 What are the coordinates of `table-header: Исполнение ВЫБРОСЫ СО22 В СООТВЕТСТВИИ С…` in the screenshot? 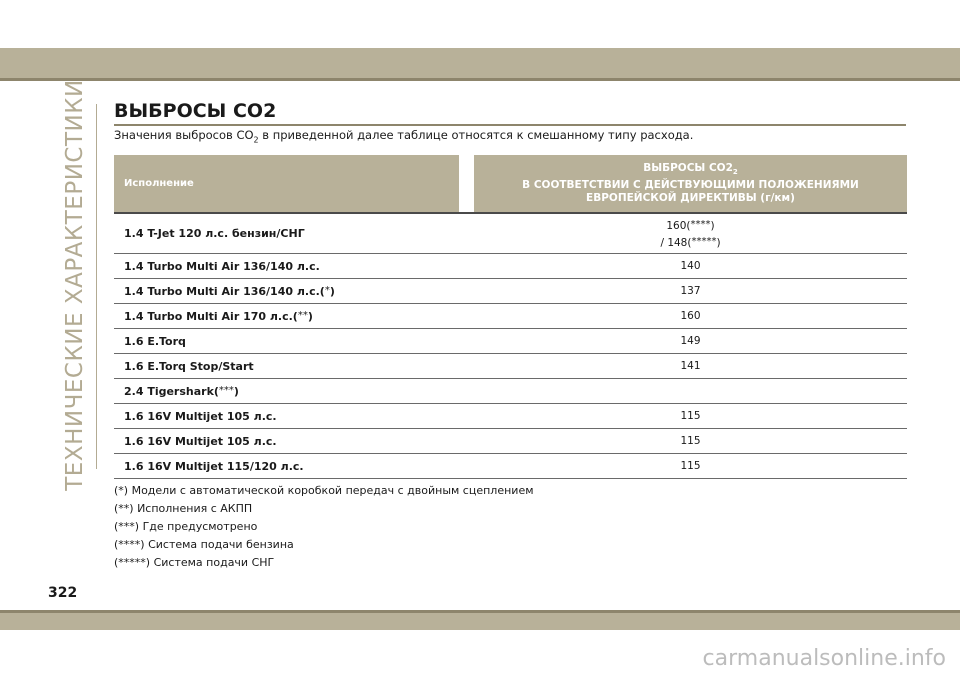 It's located at (510, 183).